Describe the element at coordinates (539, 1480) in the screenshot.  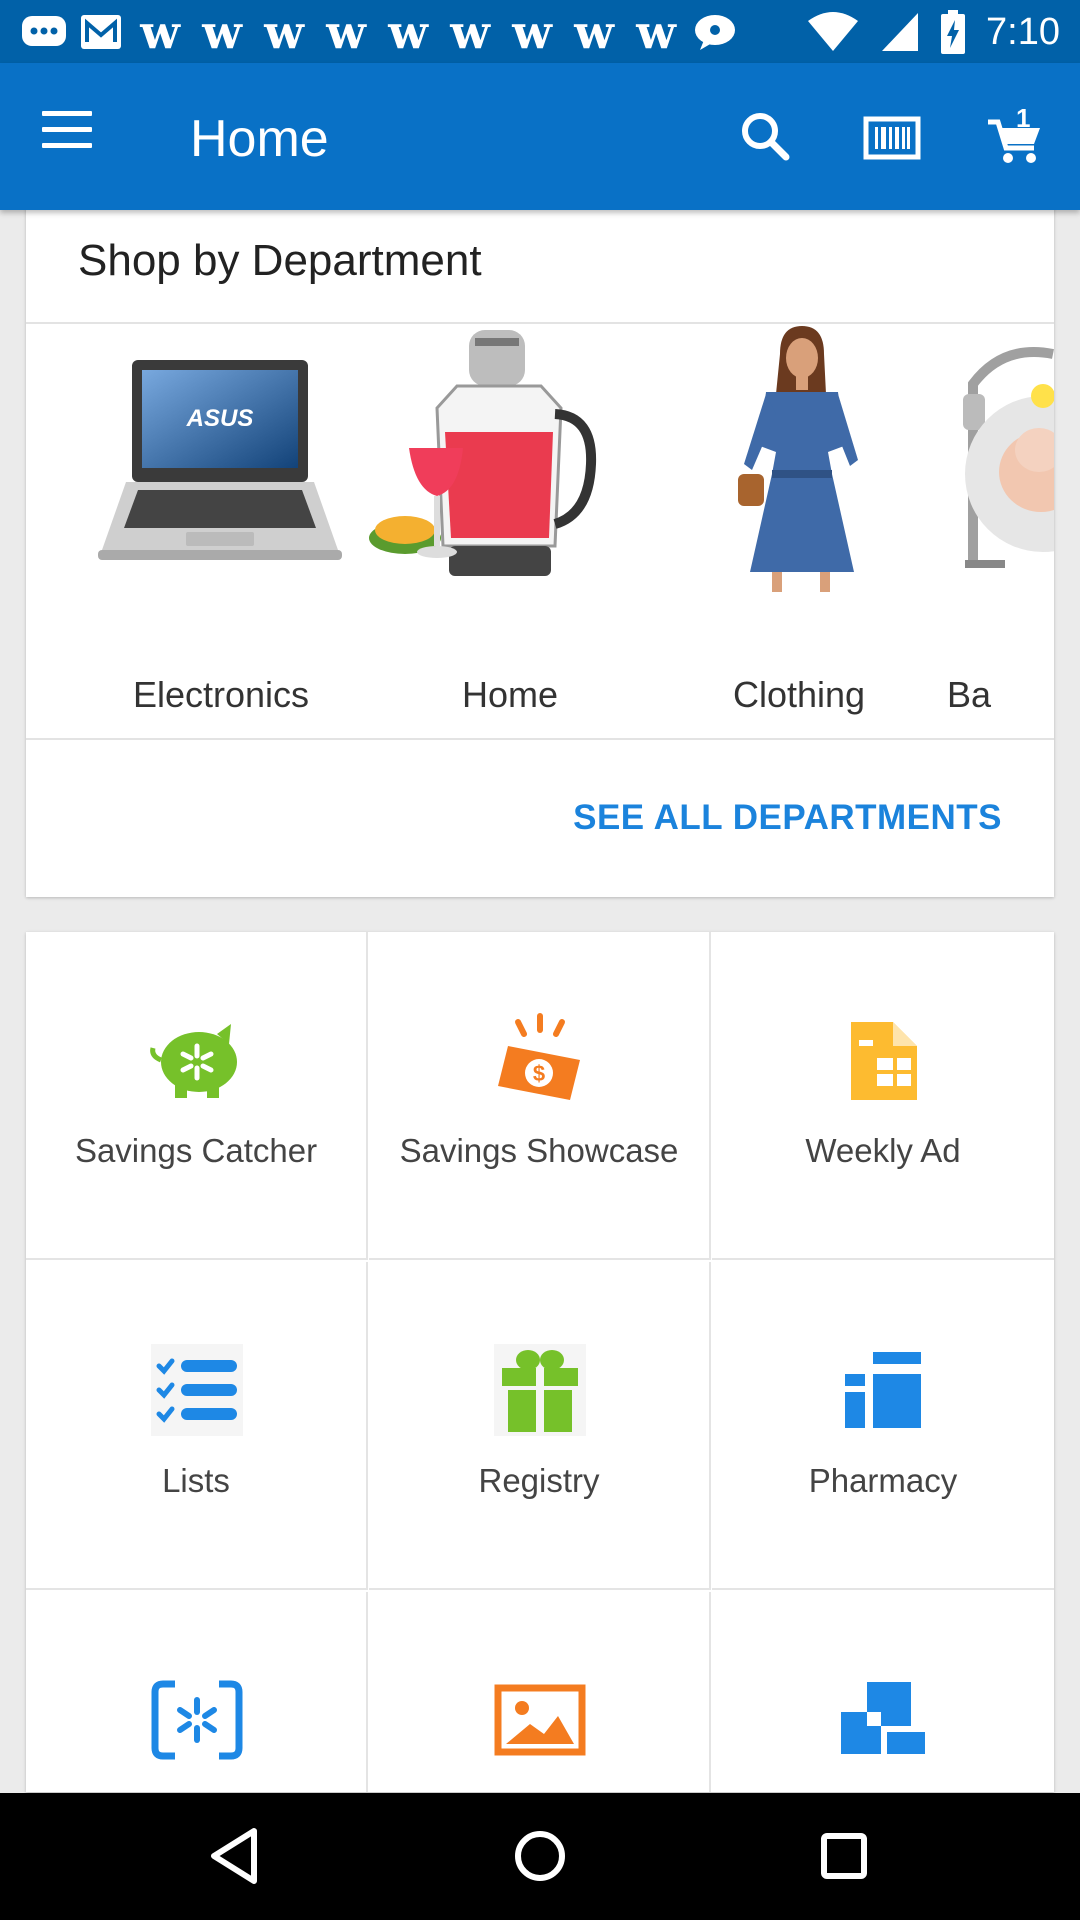
I see `tile-label: Registry` at that location.